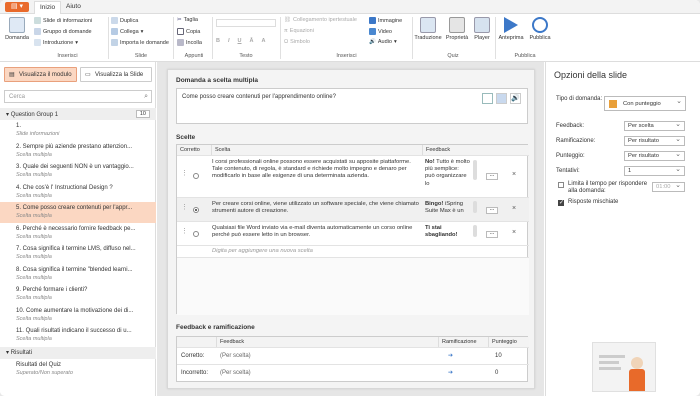  I want to click on view-module-button: ▤ Visualizza il modulo, so click(40, 74).